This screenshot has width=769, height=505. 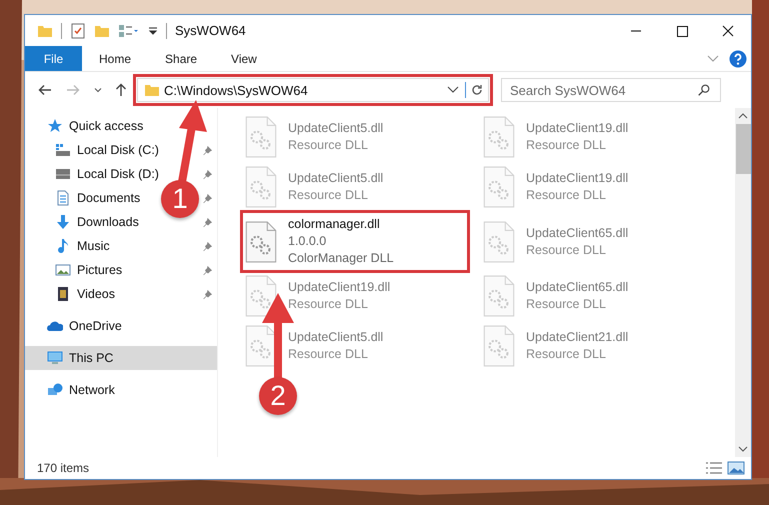 What do you see at coordinates (743, 149) in the screenshot?
I see `scroll-thumb` at bounding box center [743, 149].